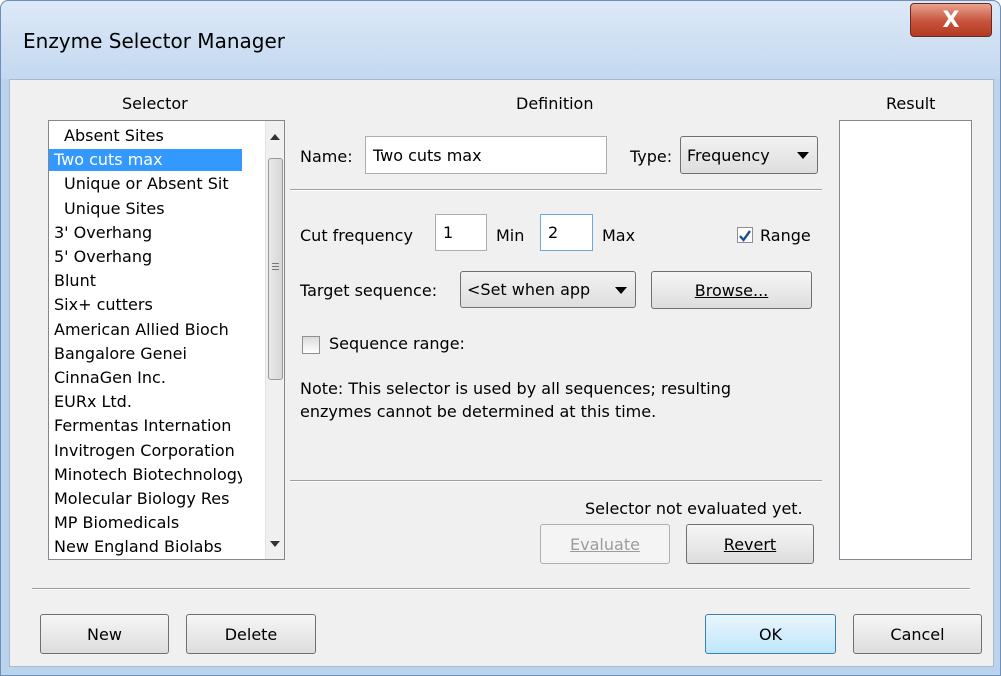 This screenshot has width=1001, height=676. Describe the element at coordinates (486, 155) in the screenshot. I see `name-input: Two cuts max` at that location.